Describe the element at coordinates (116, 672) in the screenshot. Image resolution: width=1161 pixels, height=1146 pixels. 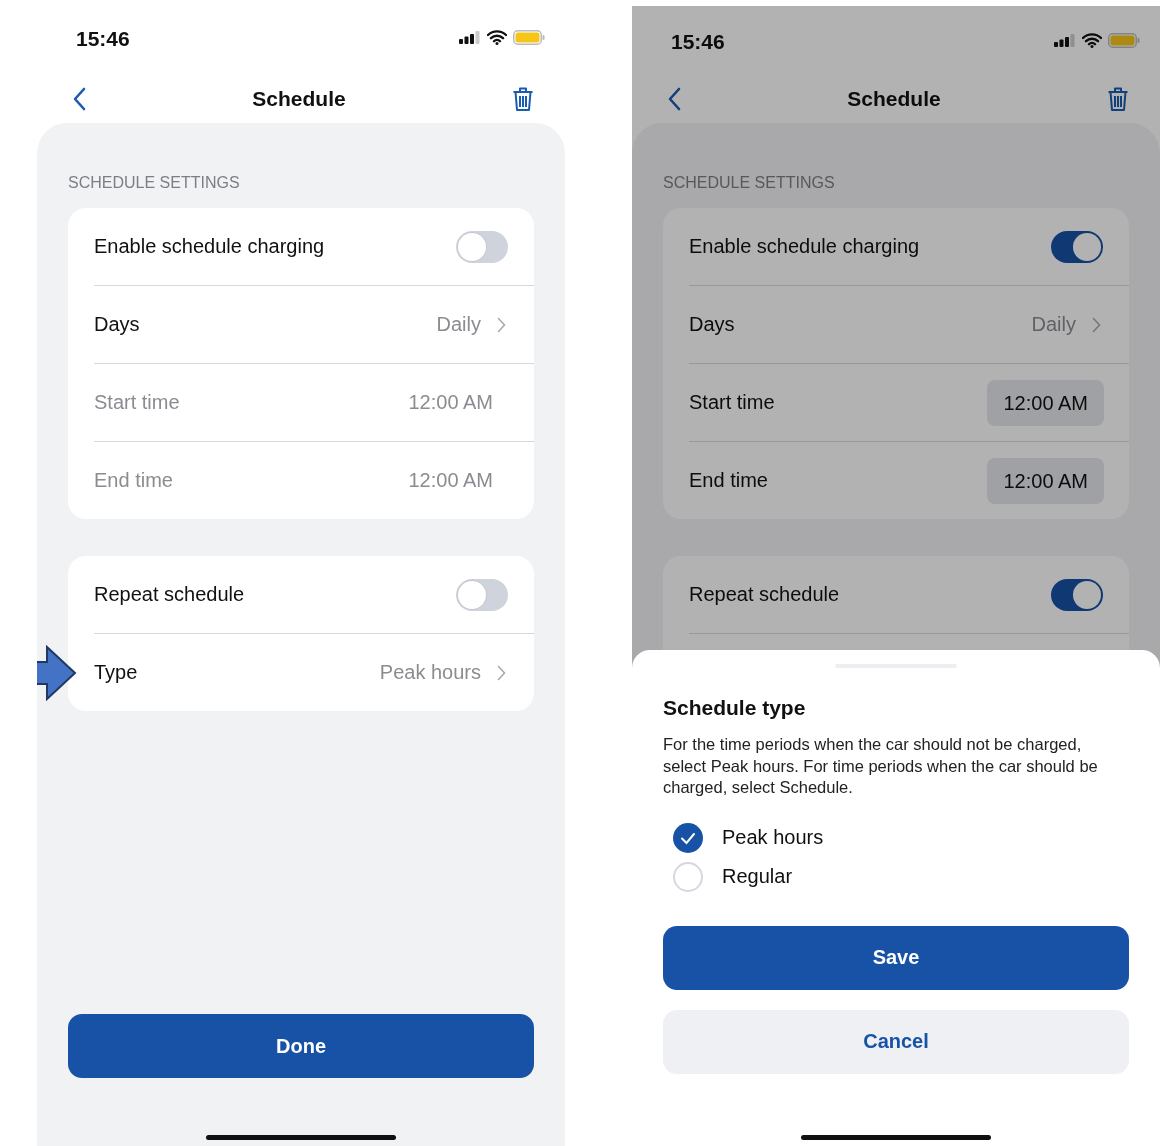
I see `row-label: Type` at that location.